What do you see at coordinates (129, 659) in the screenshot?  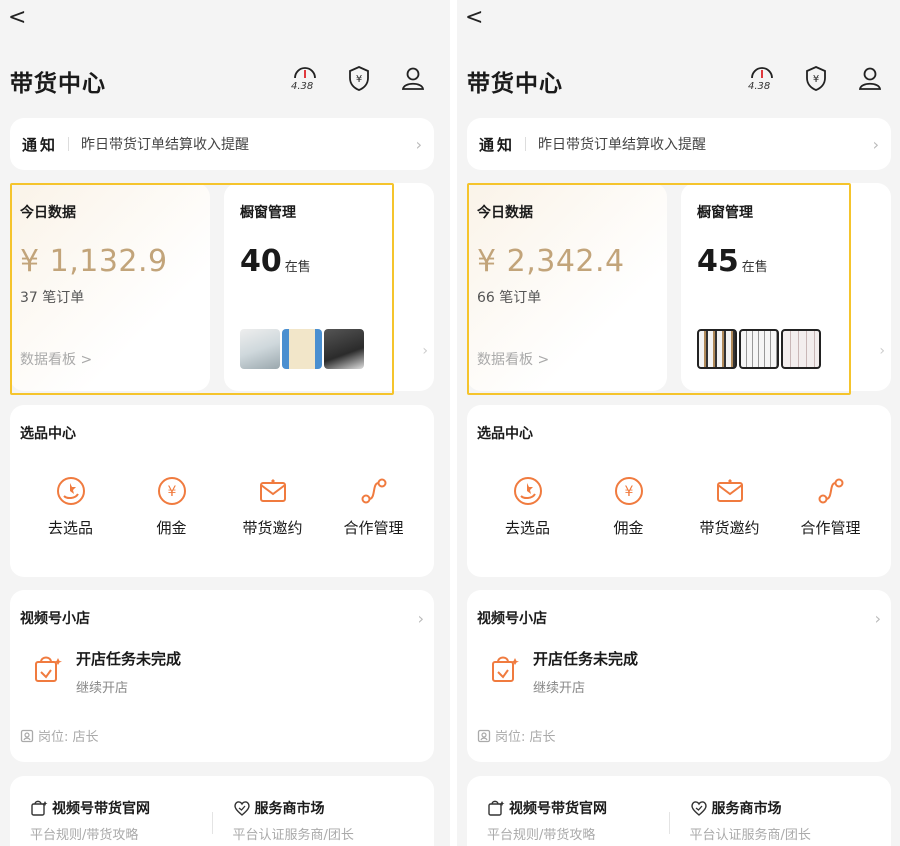 I see `store-task-title: 开店任务未完成` at bounding box center [129, 659].